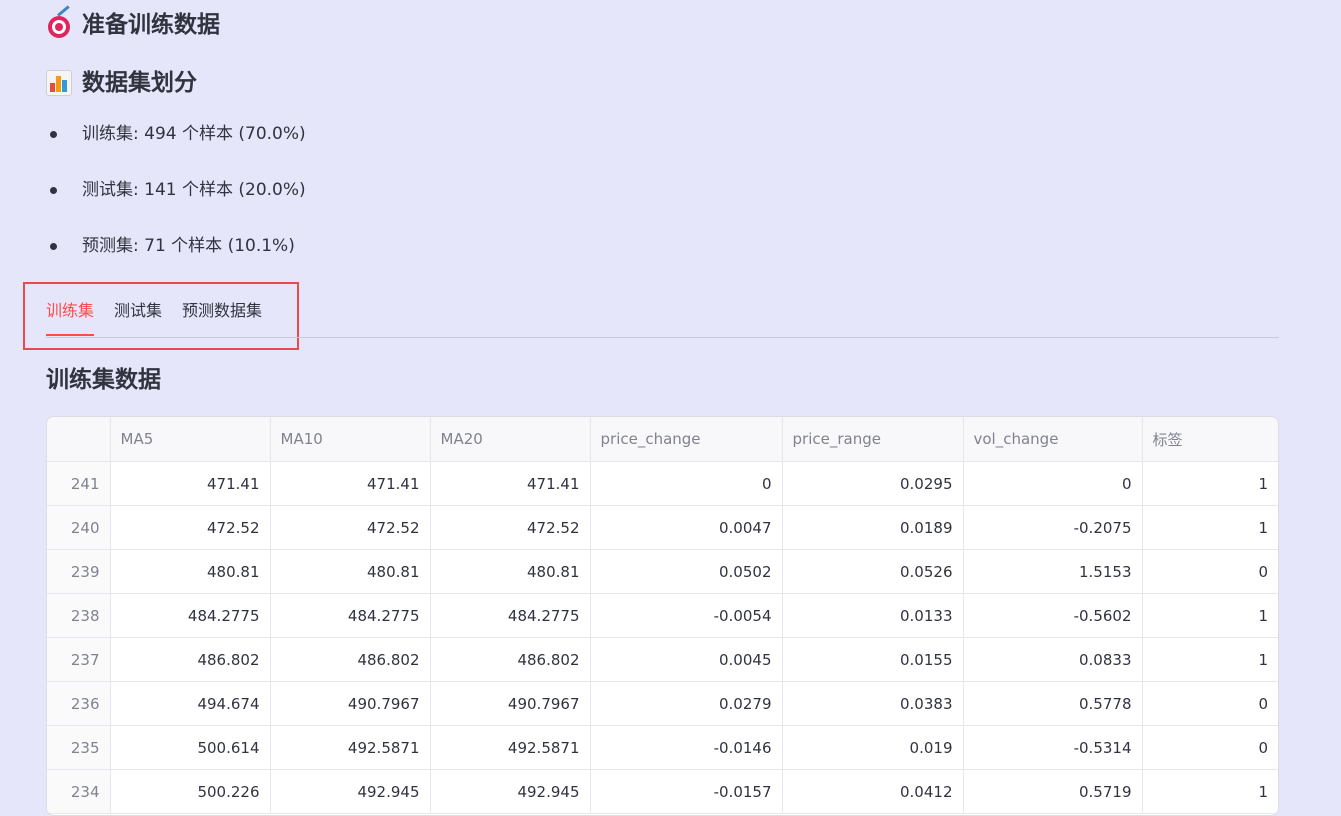 Image resolution: width=1341 pixels, height=816 pixels. What do you see at coordinates (510, 791) in the screenshot?
I see `cell-ma20: 492.945` at bounding box center [510, 791].